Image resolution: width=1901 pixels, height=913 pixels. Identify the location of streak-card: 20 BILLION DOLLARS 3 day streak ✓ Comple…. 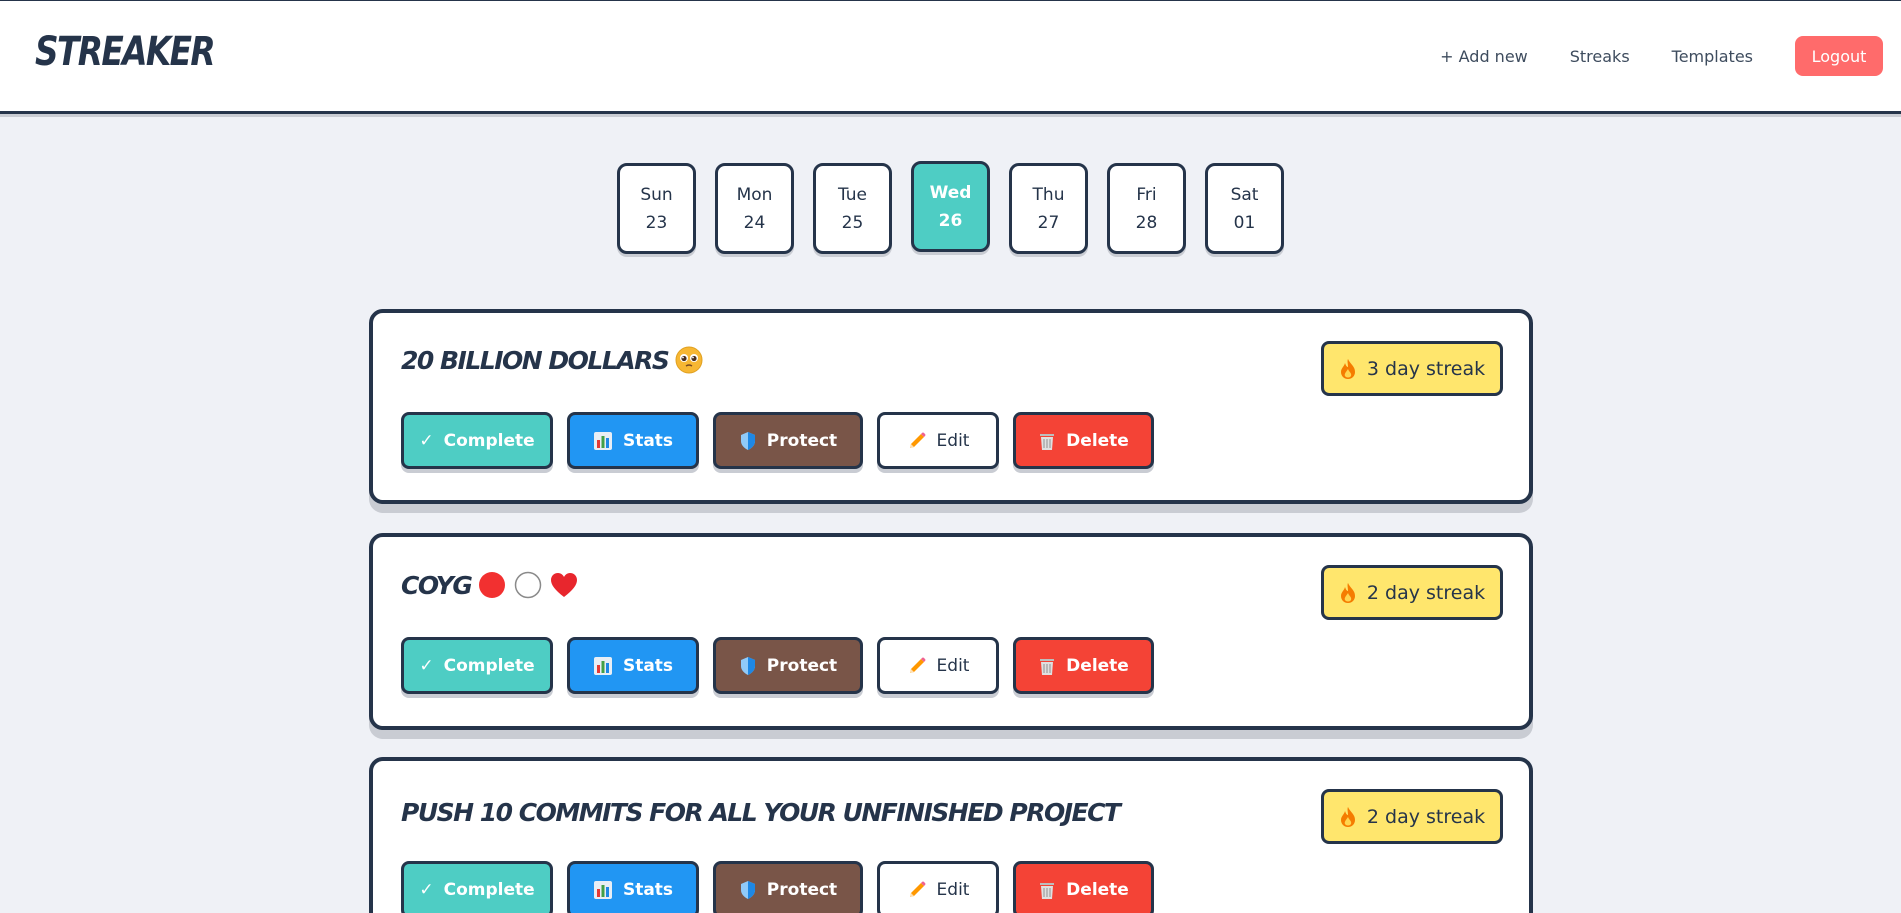
(951, 406).